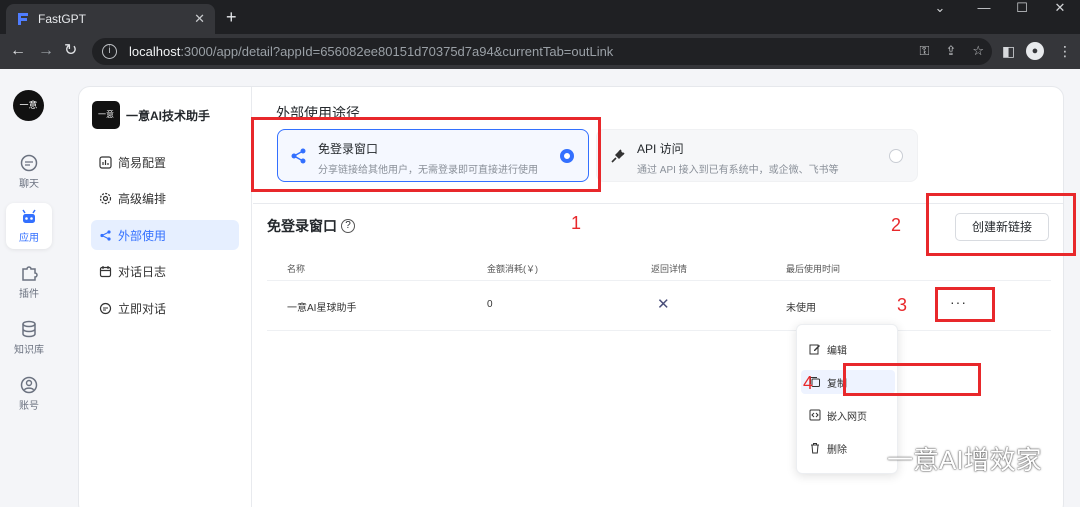 This screenshot has height=507, width=1080. What do you see at coordinates (29, 406) in the screenshot?
I see `nav-label: 账号` at bounding box center [29, 406].